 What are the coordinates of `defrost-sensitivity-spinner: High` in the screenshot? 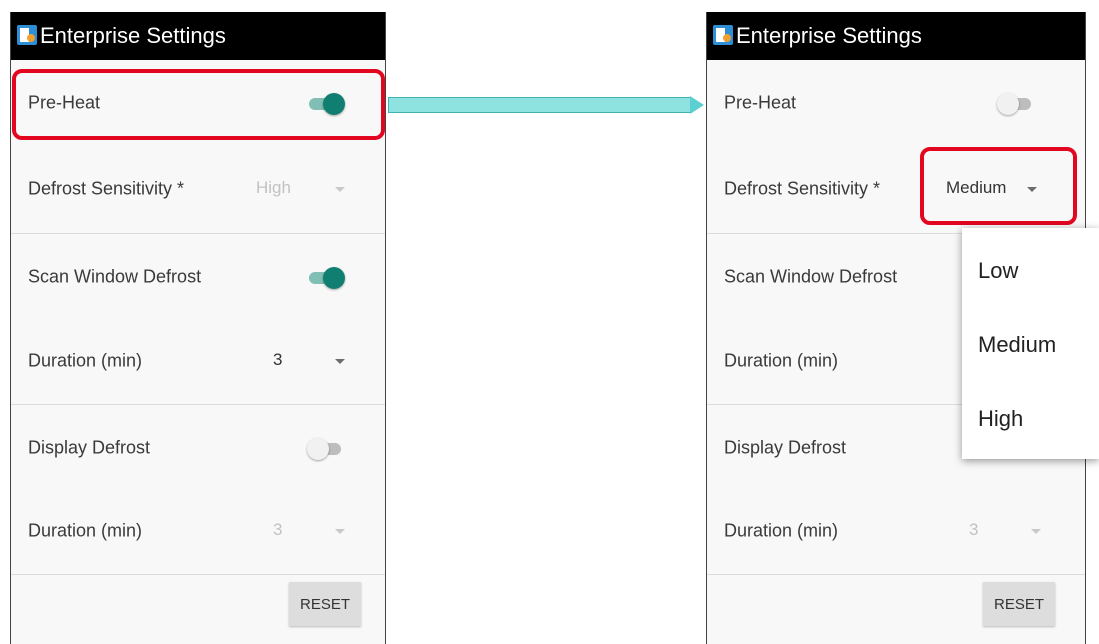 It's located at (273, 187).